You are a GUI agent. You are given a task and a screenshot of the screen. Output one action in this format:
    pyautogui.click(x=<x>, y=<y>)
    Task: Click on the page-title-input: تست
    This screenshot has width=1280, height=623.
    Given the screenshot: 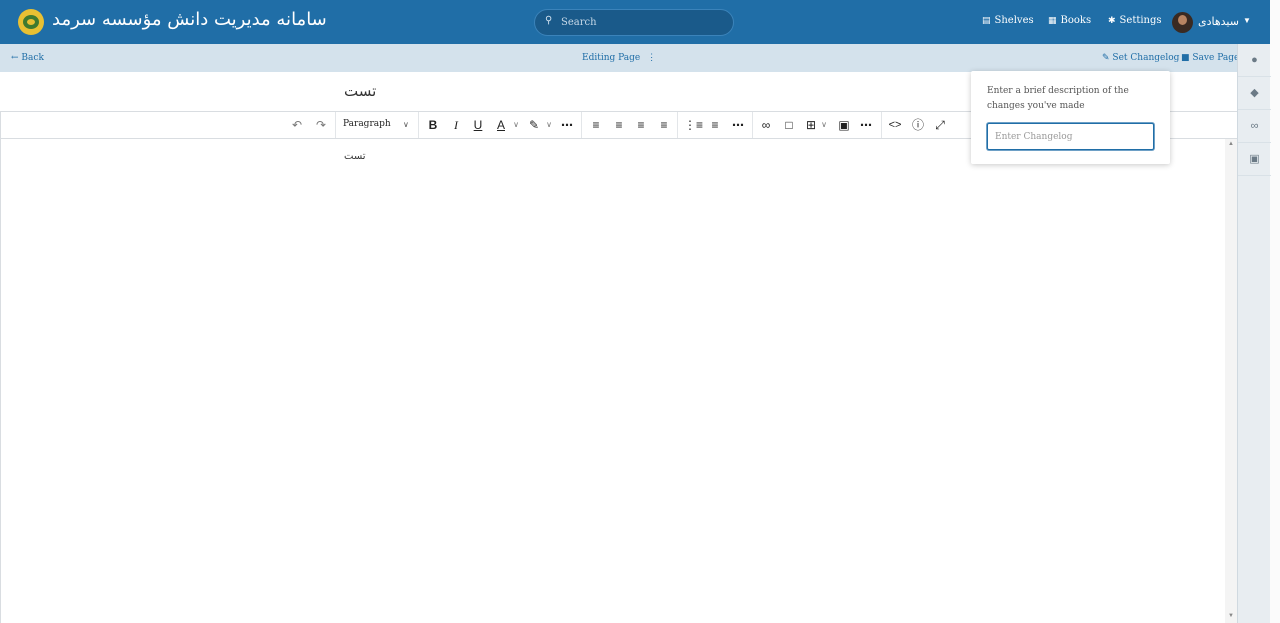 What is the action you would take?
    pyautogui.click(x=360, y=91)
    